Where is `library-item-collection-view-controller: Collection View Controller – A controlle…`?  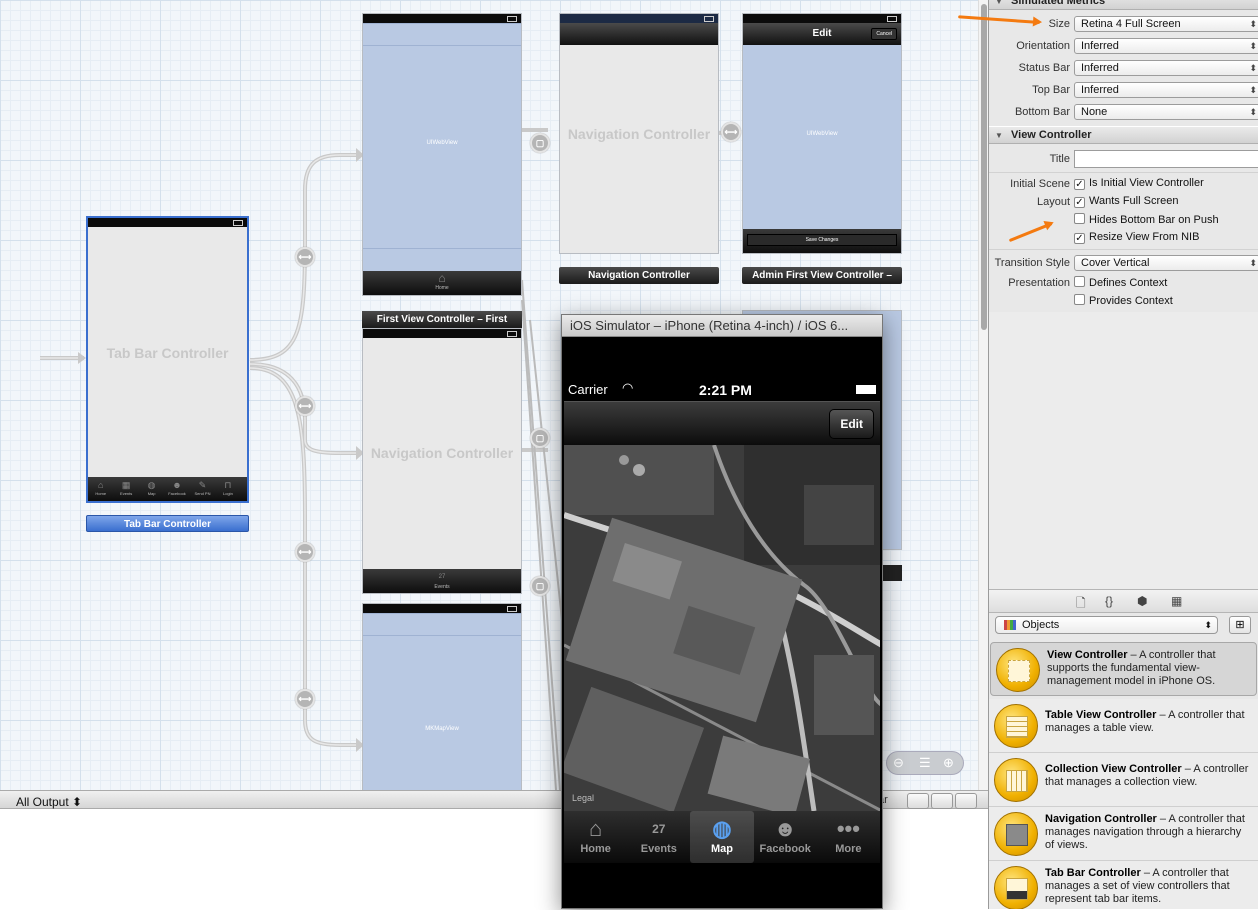
library-item-collection-view-controller: Collection View Controller – A controlle… is located at coordinates (1123, 780).